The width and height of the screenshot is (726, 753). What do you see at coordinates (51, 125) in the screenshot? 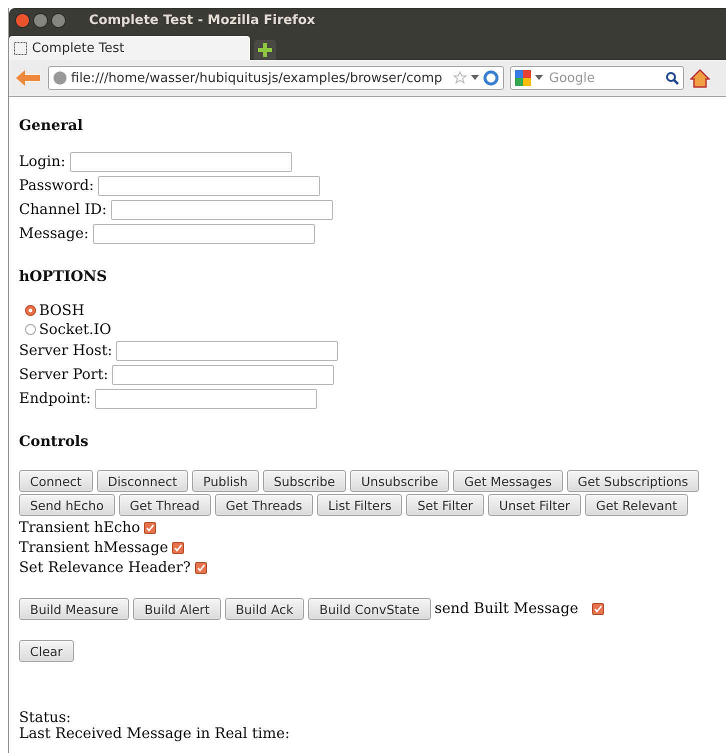
I see `section-heading: General` at bounding box center [51, 125].